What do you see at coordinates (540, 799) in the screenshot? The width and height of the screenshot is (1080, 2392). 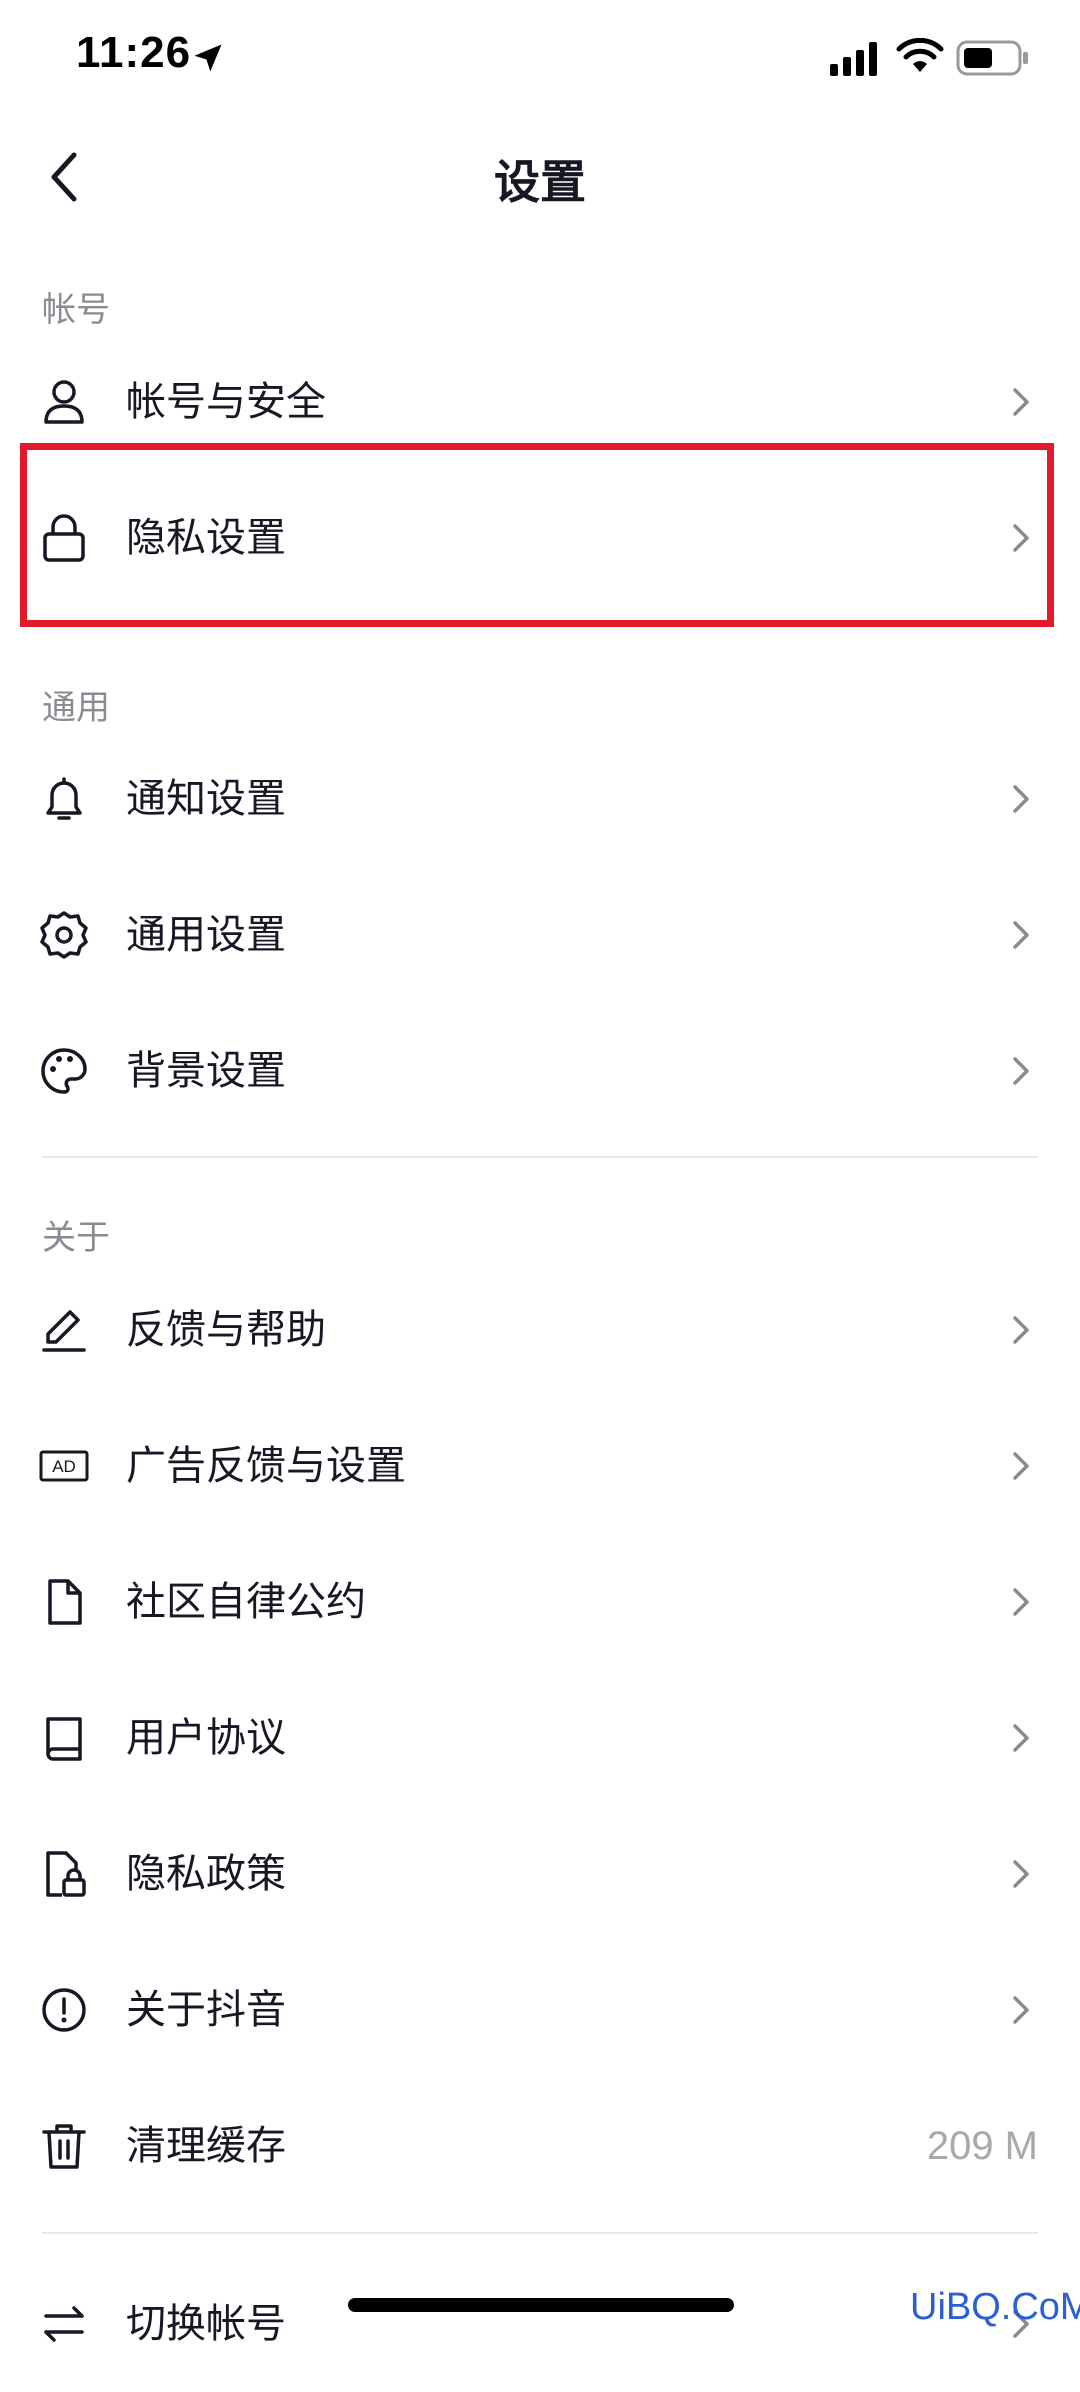 I see `row-notification-settings: 通知设置` at bounding box center [540, 799].